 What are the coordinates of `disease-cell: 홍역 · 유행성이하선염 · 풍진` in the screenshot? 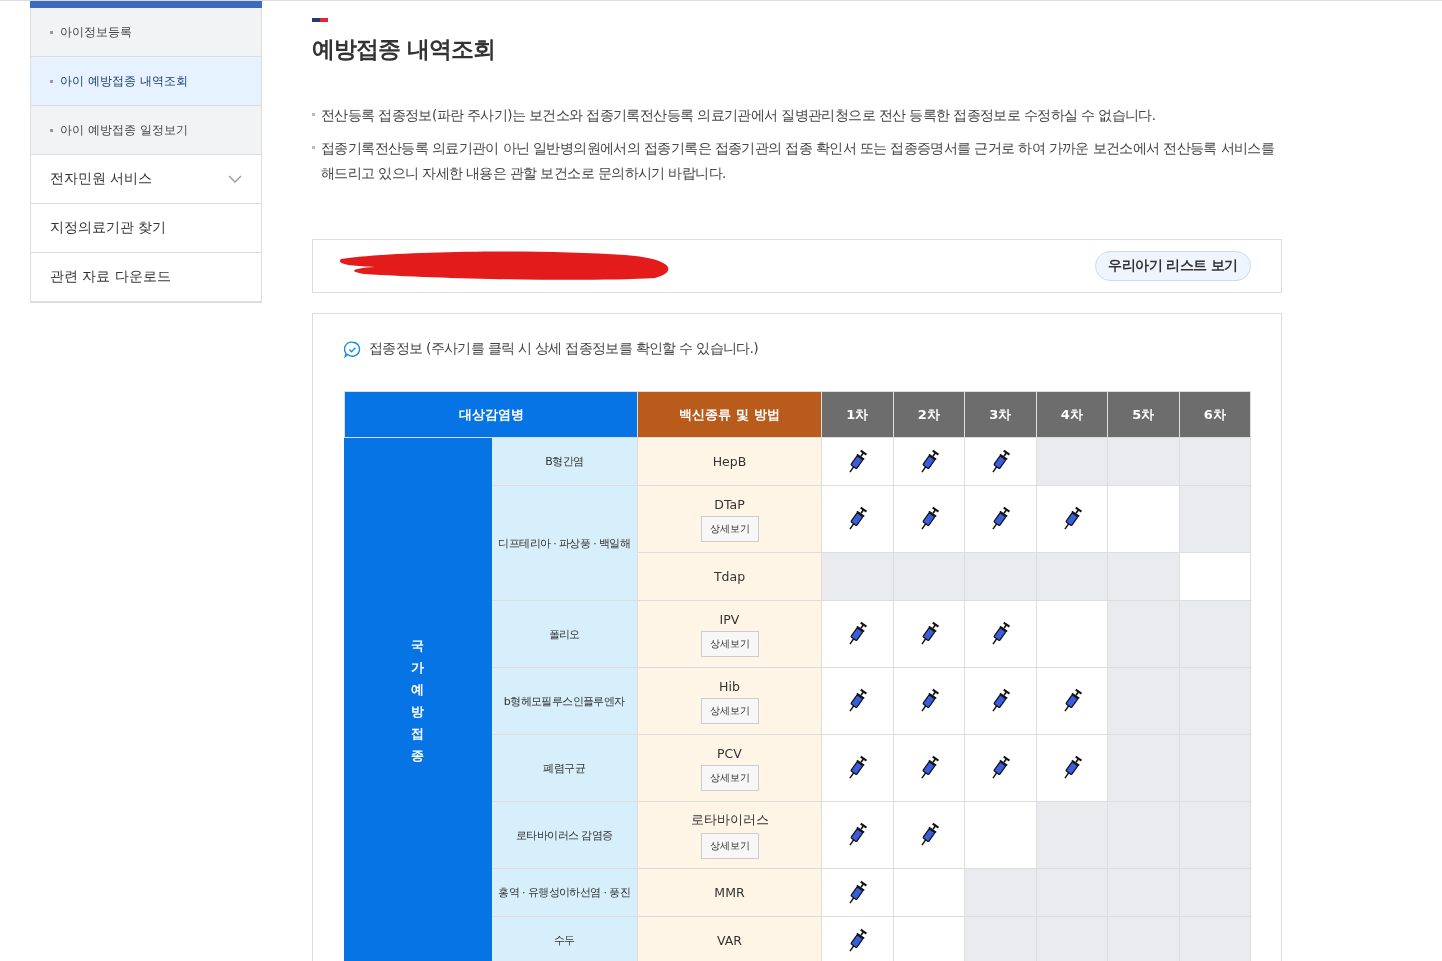 It's located at (564, 892).